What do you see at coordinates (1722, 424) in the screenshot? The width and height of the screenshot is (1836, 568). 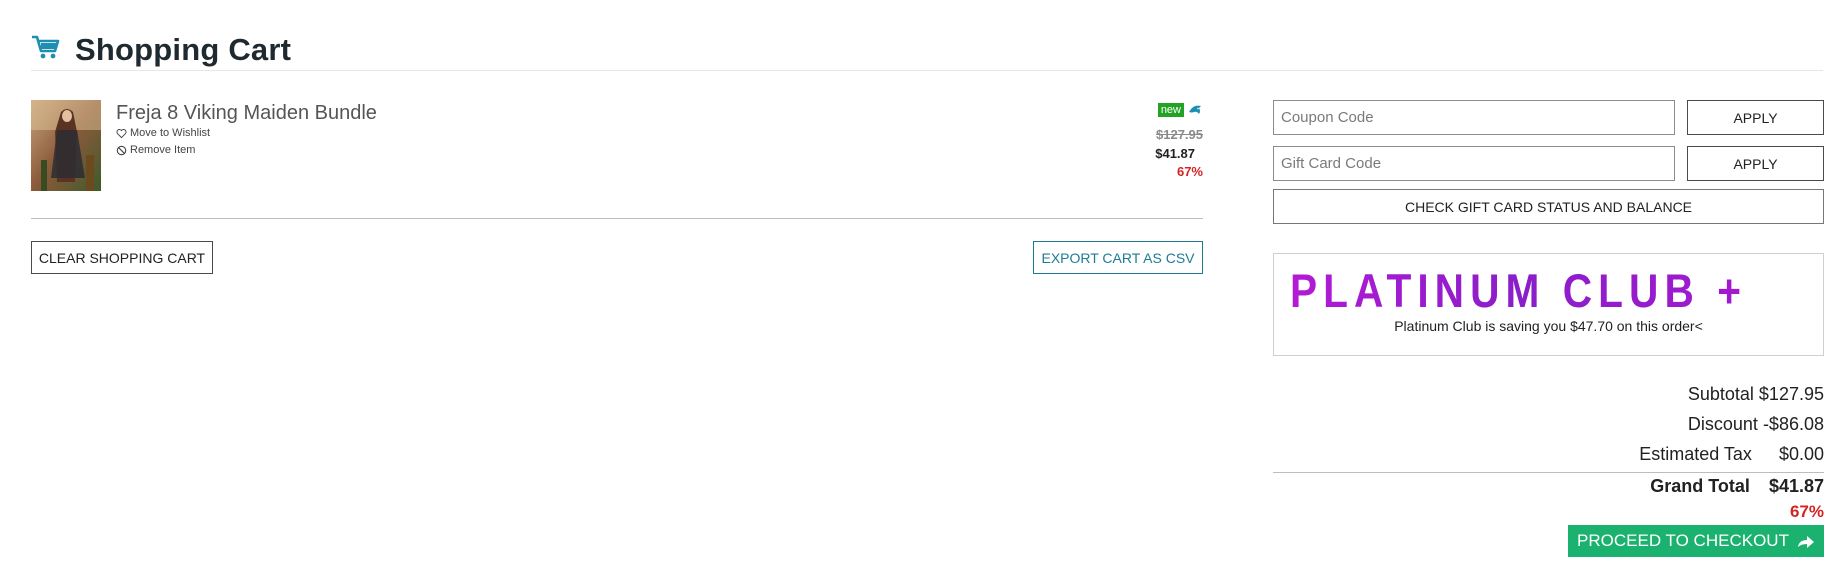 I see `discount-label: Discount` at bounding box center [1722, 424].